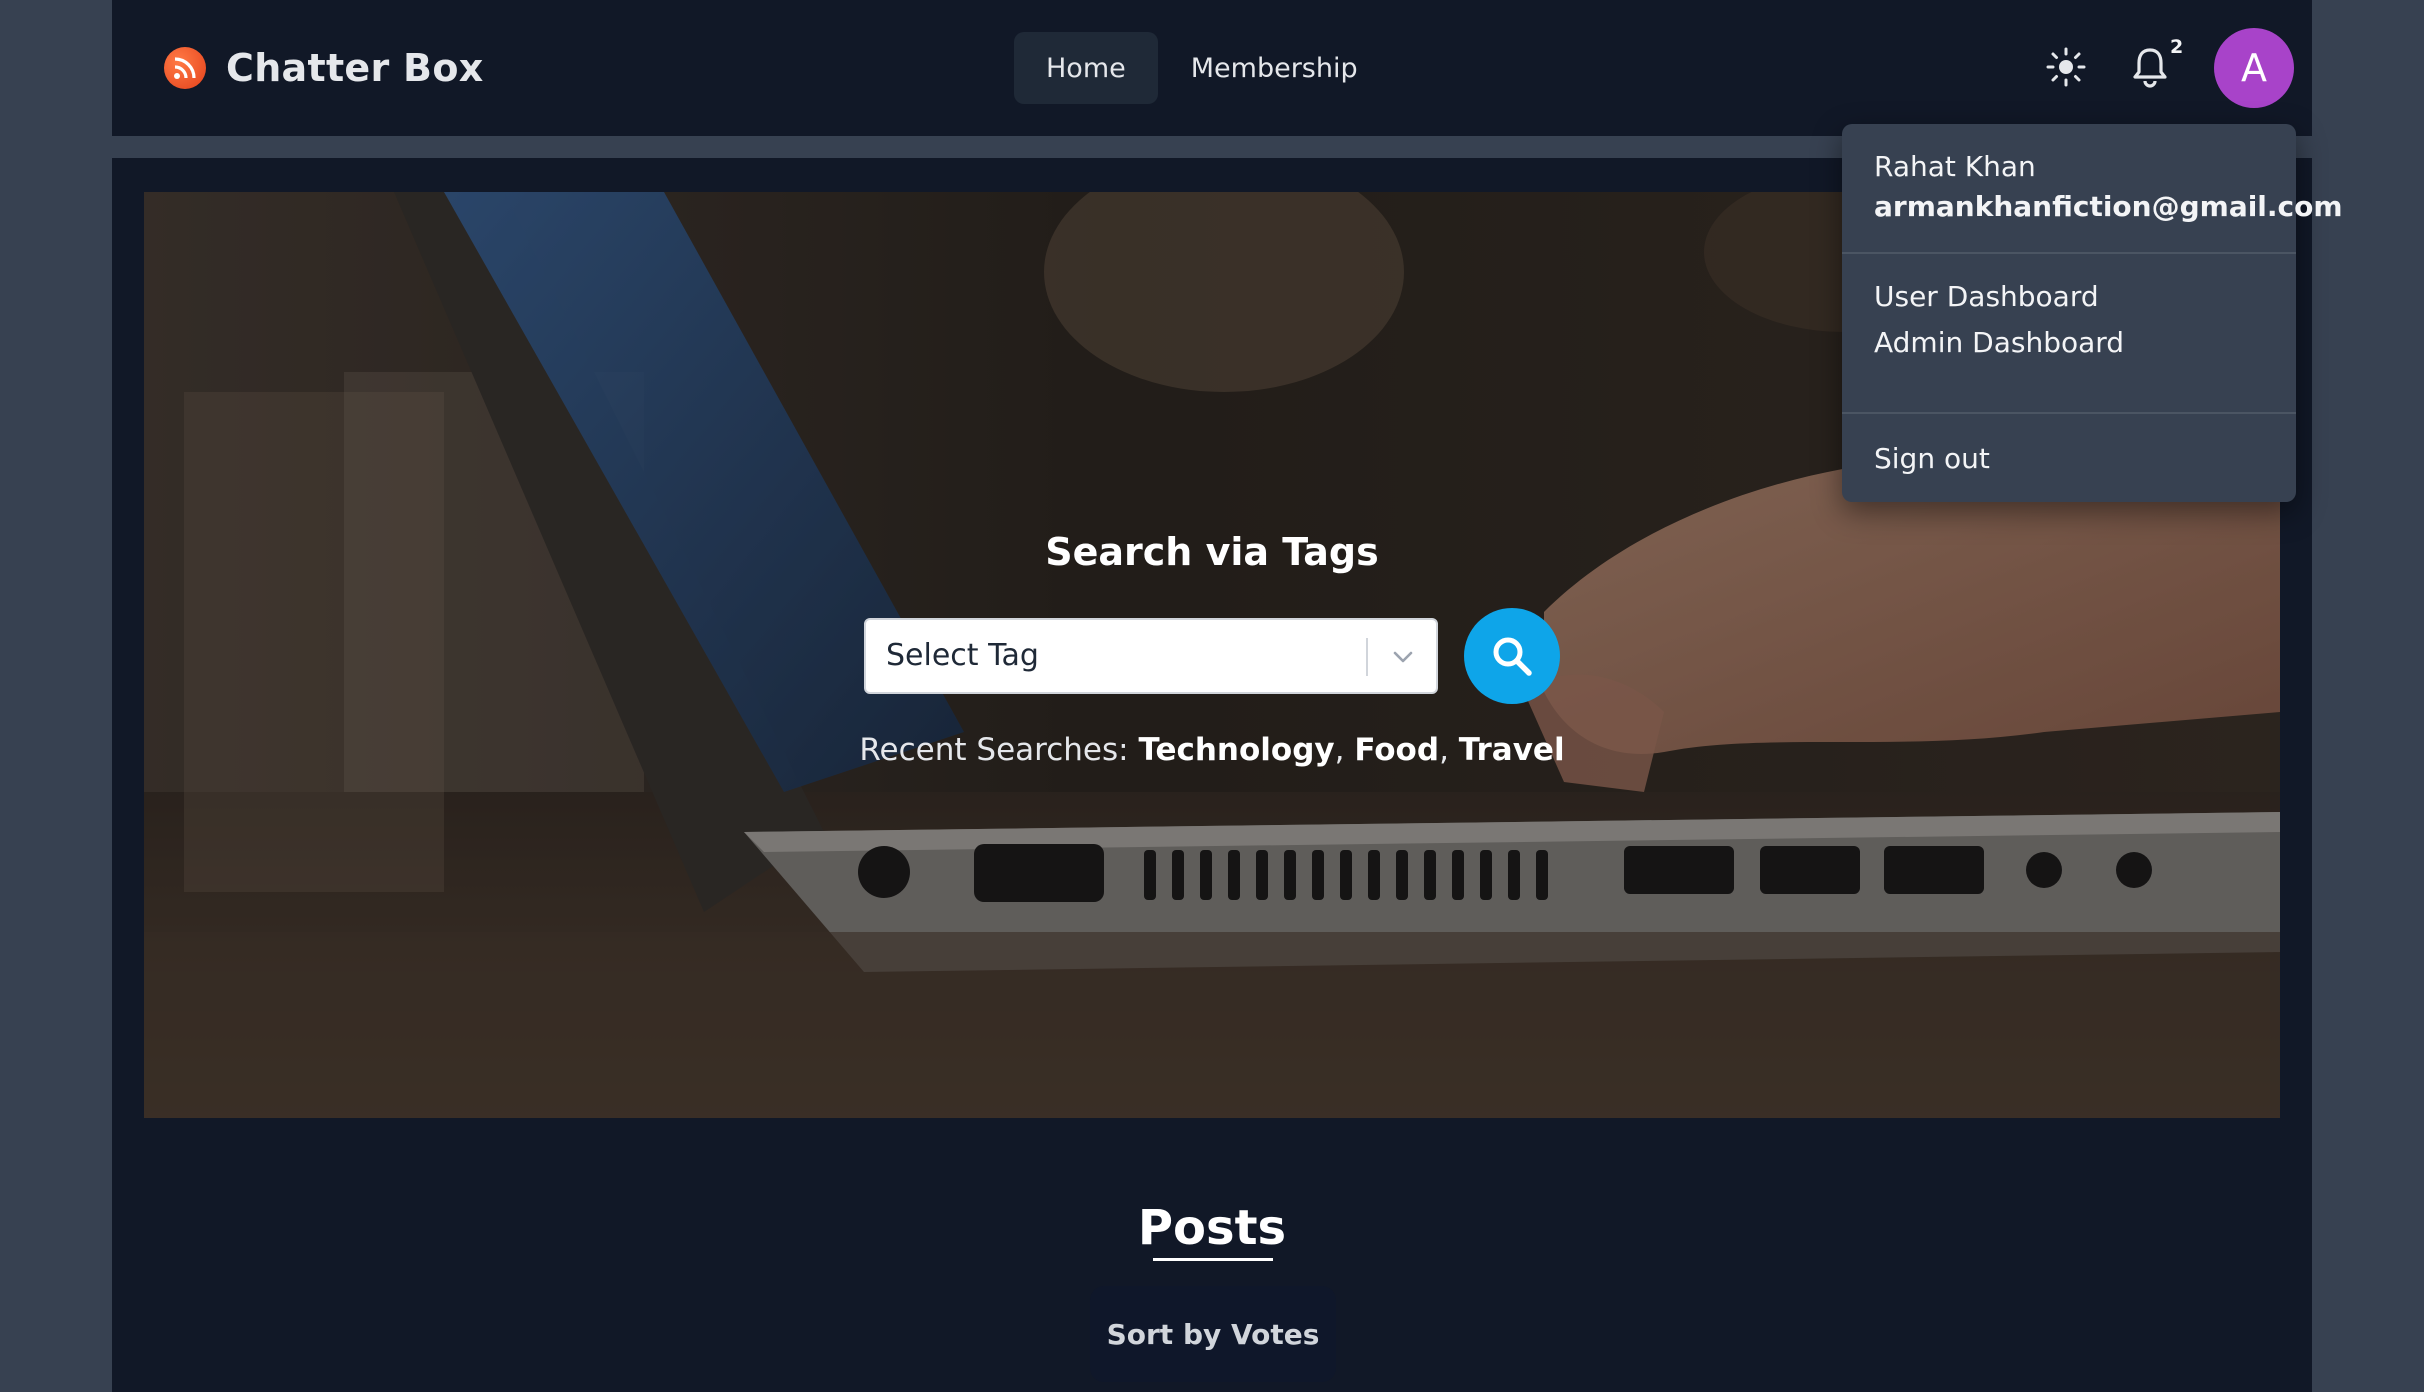  I want to click on recent-tag-technology: Technology, so click(1236, 750).